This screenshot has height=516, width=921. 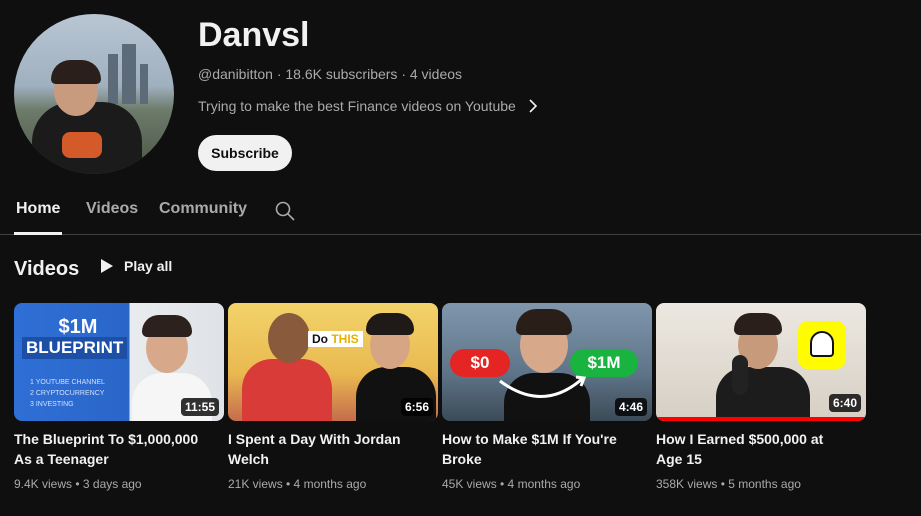 What do you see at coordinates (248, 459) in the screenshot?
I see `video-title-line: Welch` at bounding box center [248, 459].